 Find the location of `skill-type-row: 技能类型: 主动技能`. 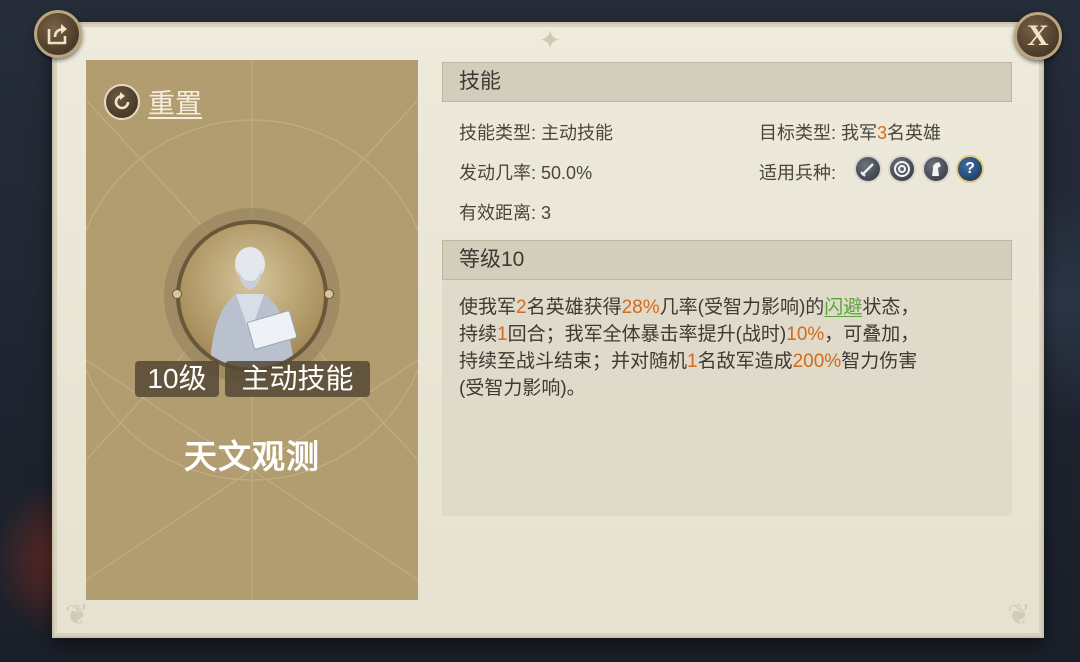

skill-type-row: 技能类型: 主动技能 is located at coordinates (536, 132).